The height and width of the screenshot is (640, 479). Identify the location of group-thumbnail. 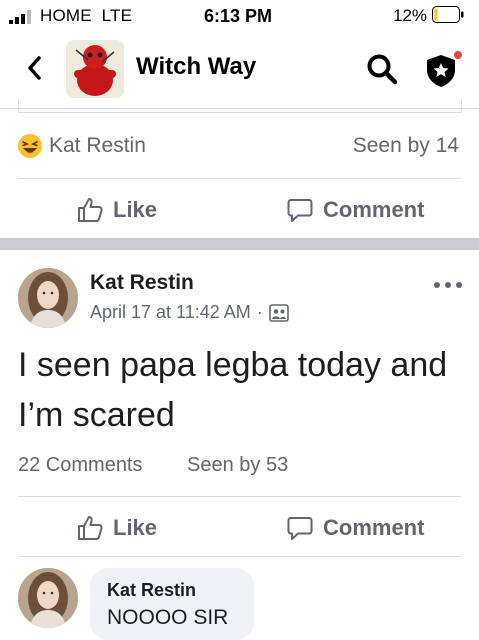
(95, 69).